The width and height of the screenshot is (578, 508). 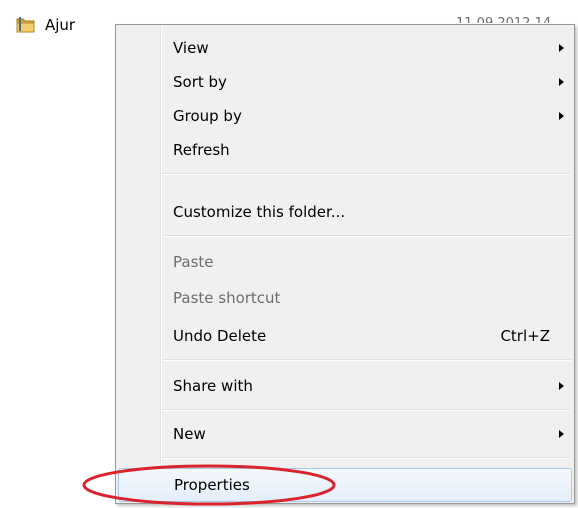 What do you see at coordinates (345, 298) in the screenshot?
I see `menu-item-paste-shortcut: Paste shortcut` at bounding box center [345, 298].